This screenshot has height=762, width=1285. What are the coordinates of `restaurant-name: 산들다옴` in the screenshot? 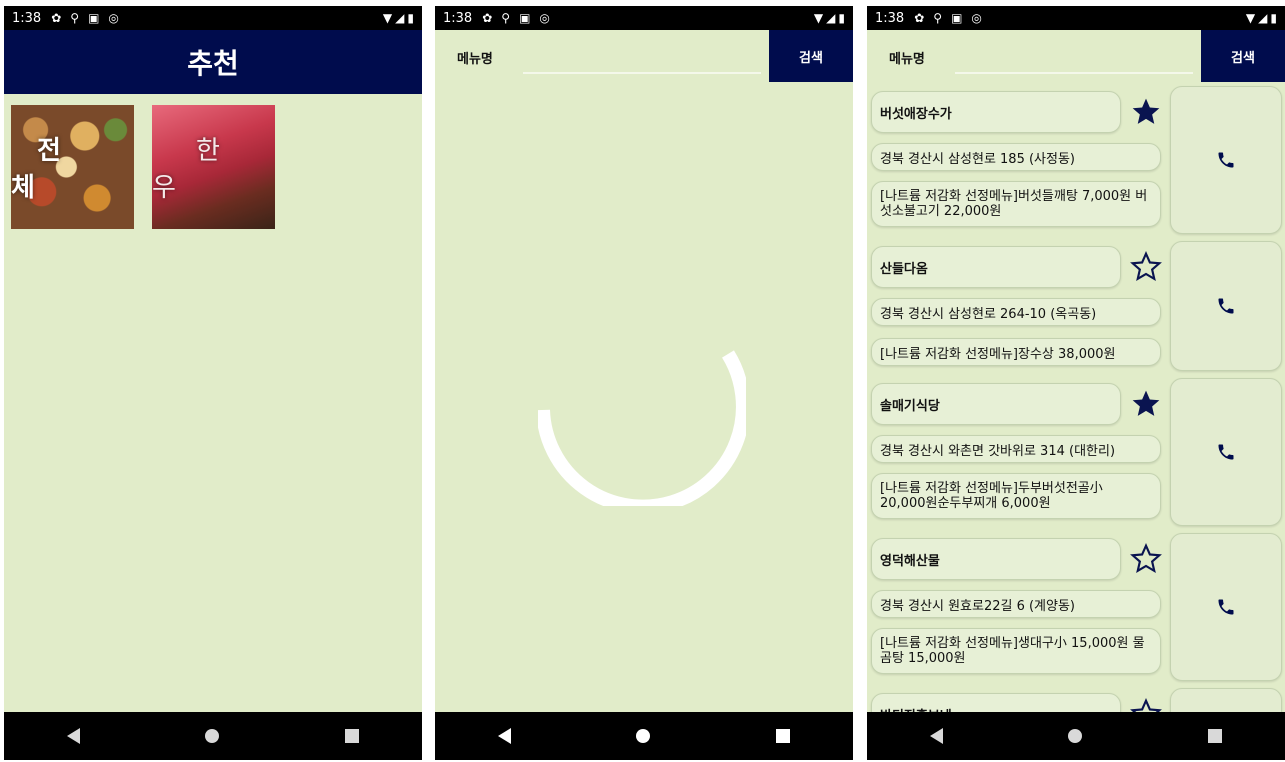 It's located at (996, 267).